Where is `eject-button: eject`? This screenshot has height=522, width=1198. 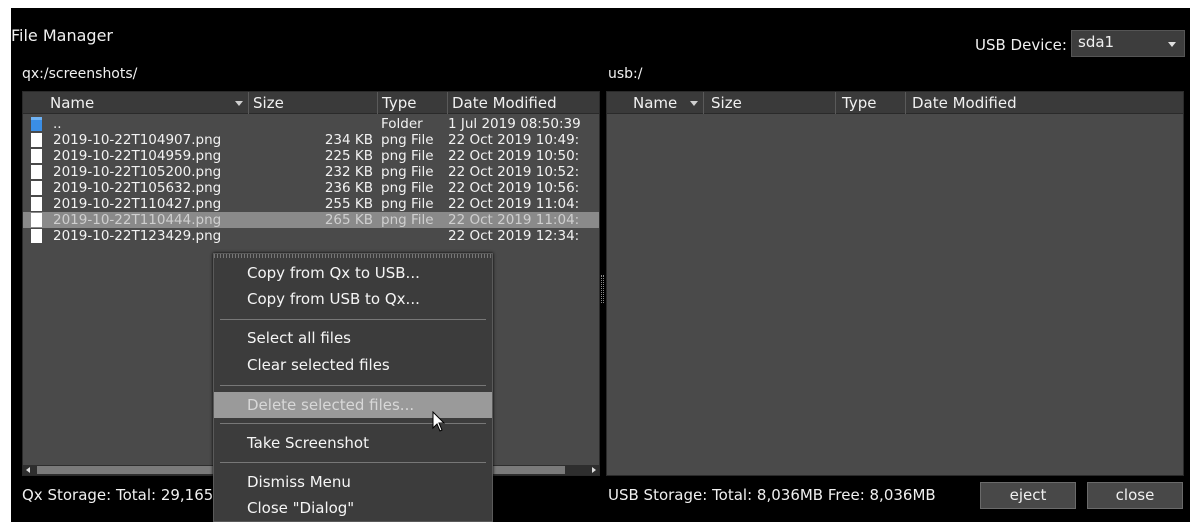 eject-button: eject is located at coordinates (1028, 495).